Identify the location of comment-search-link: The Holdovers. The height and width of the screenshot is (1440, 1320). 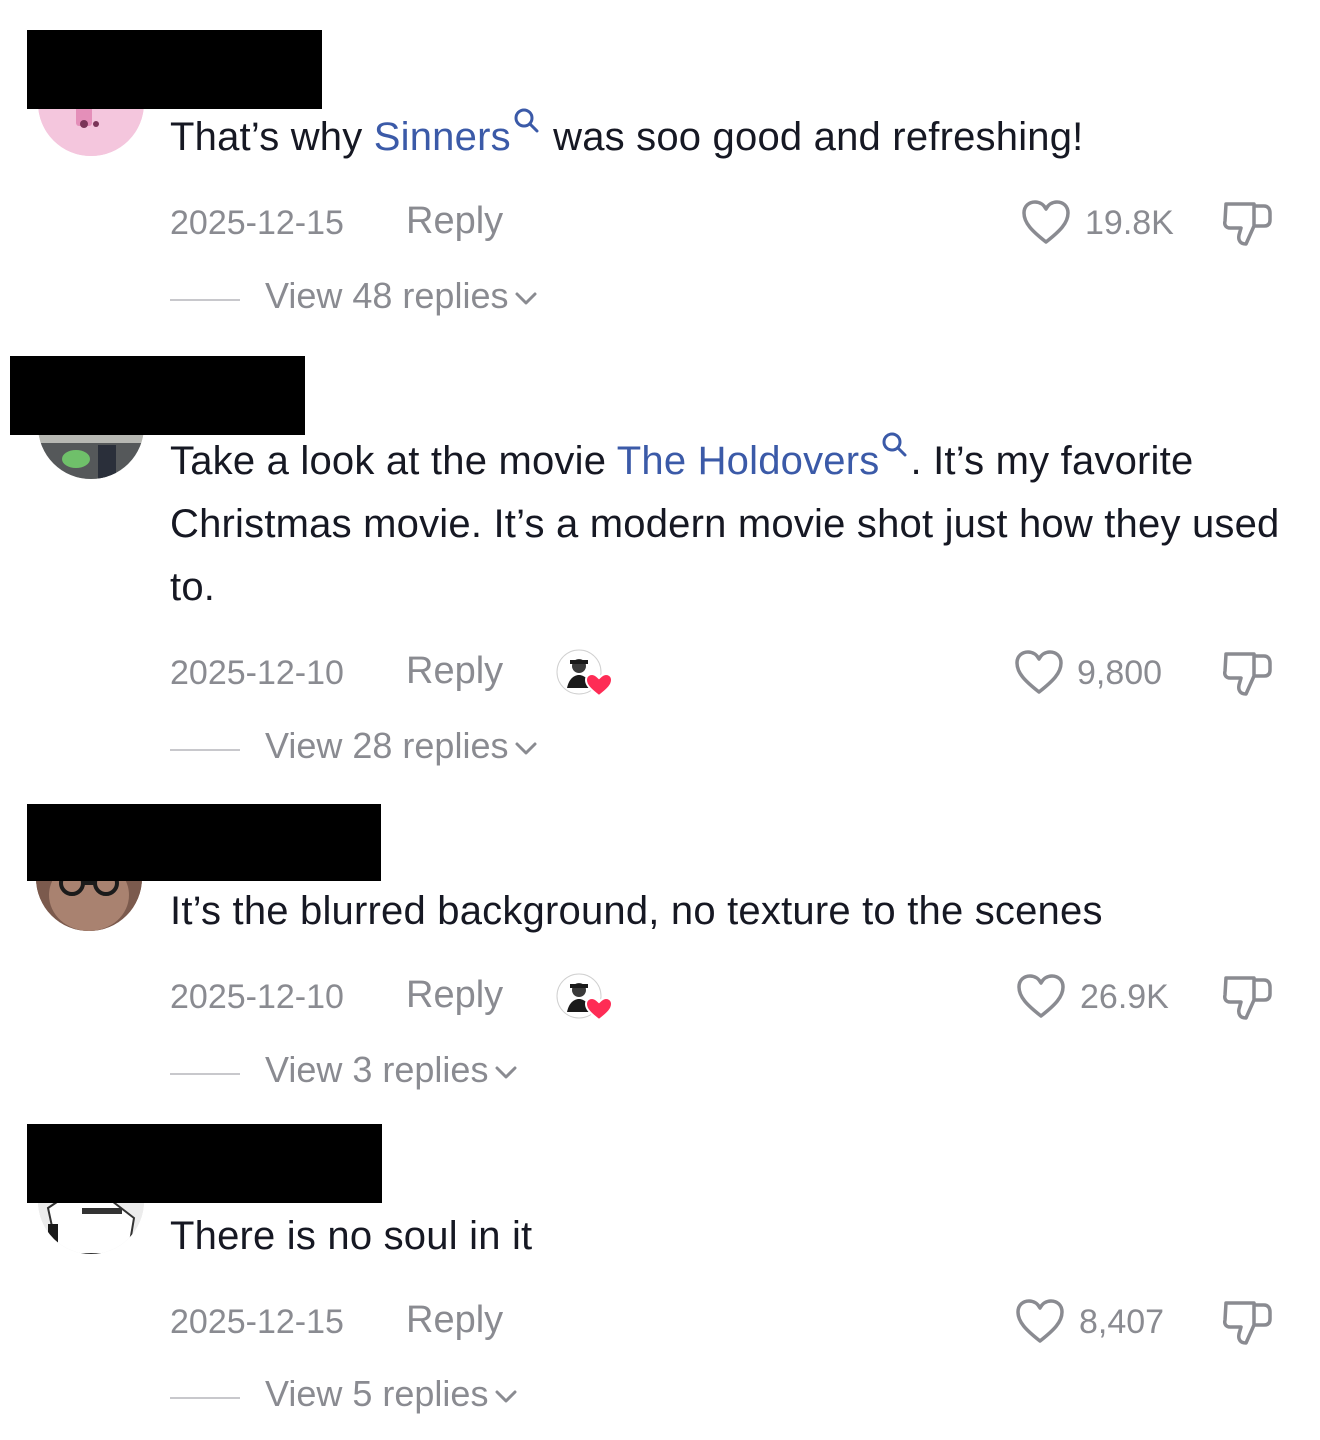
(764, 457).